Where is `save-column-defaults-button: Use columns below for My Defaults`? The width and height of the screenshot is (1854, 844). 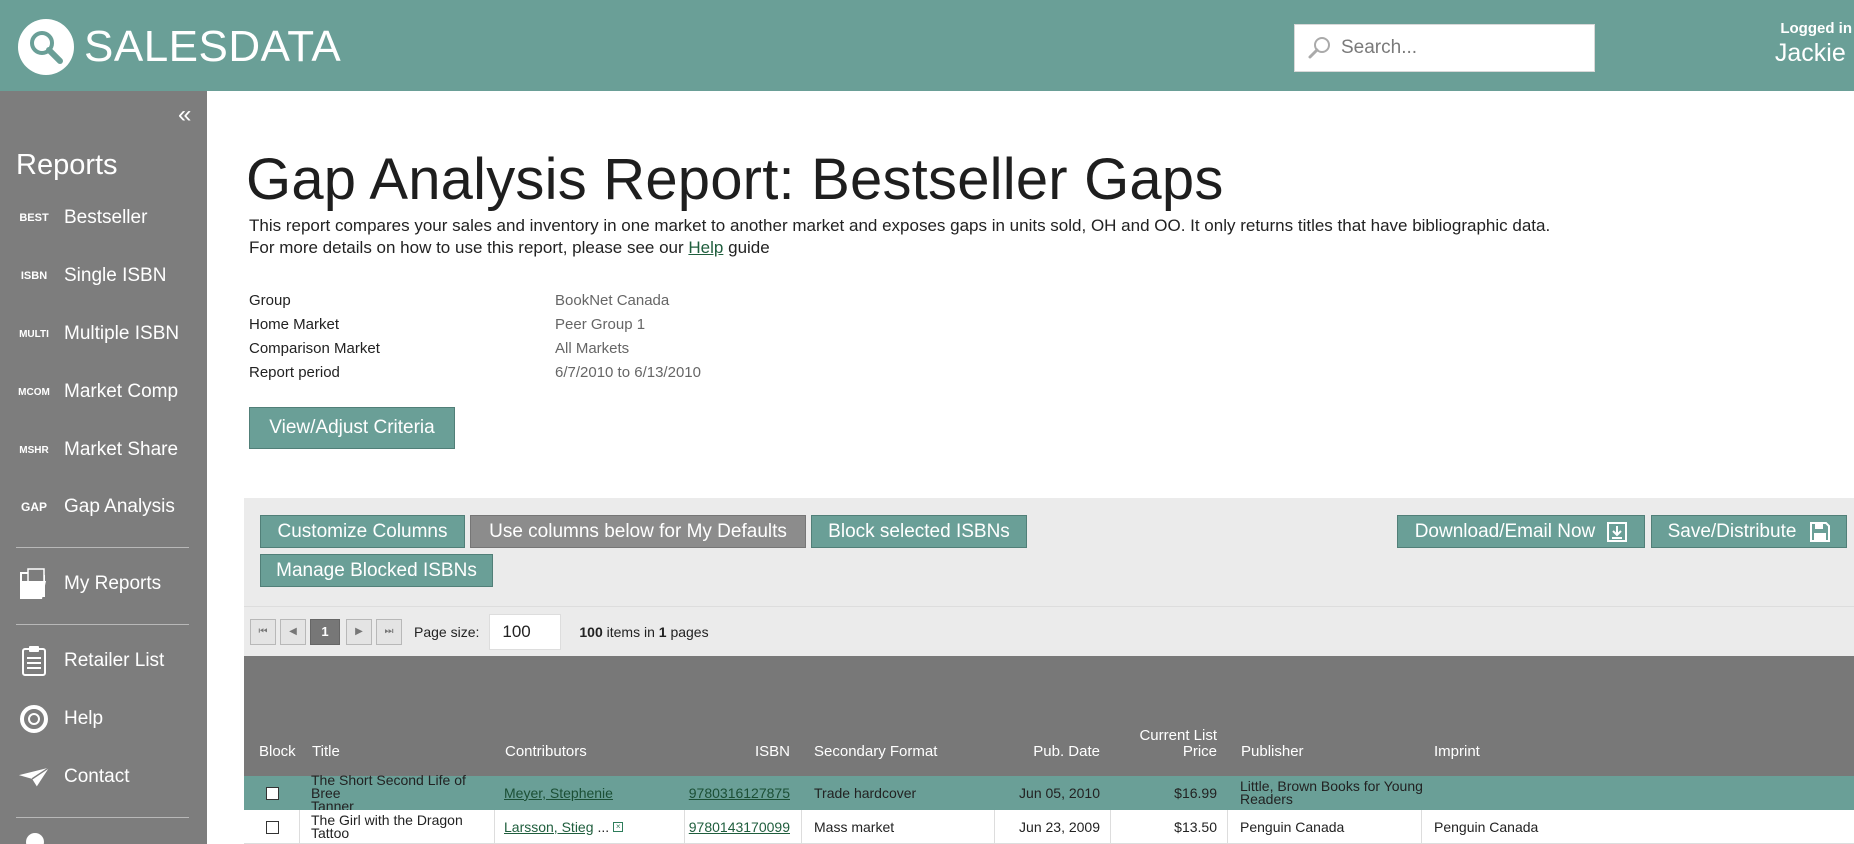 save-column-defaults-button: Use columns below for My Defaults is located at coordinates (638, 531).